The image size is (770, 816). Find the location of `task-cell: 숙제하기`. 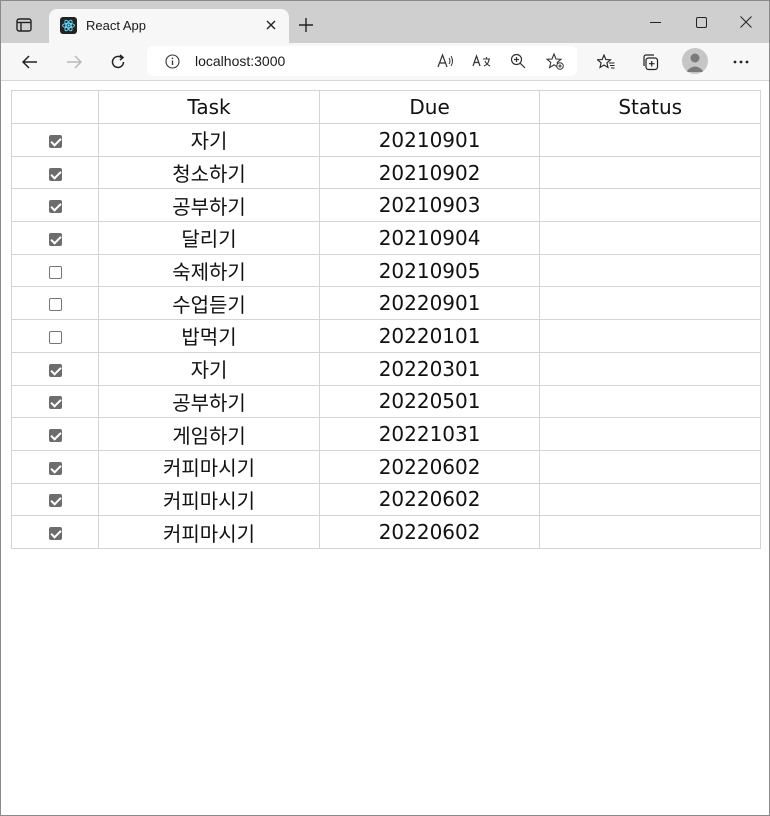

task-cell: 숙제하기 is located at coordinates (209, 270).